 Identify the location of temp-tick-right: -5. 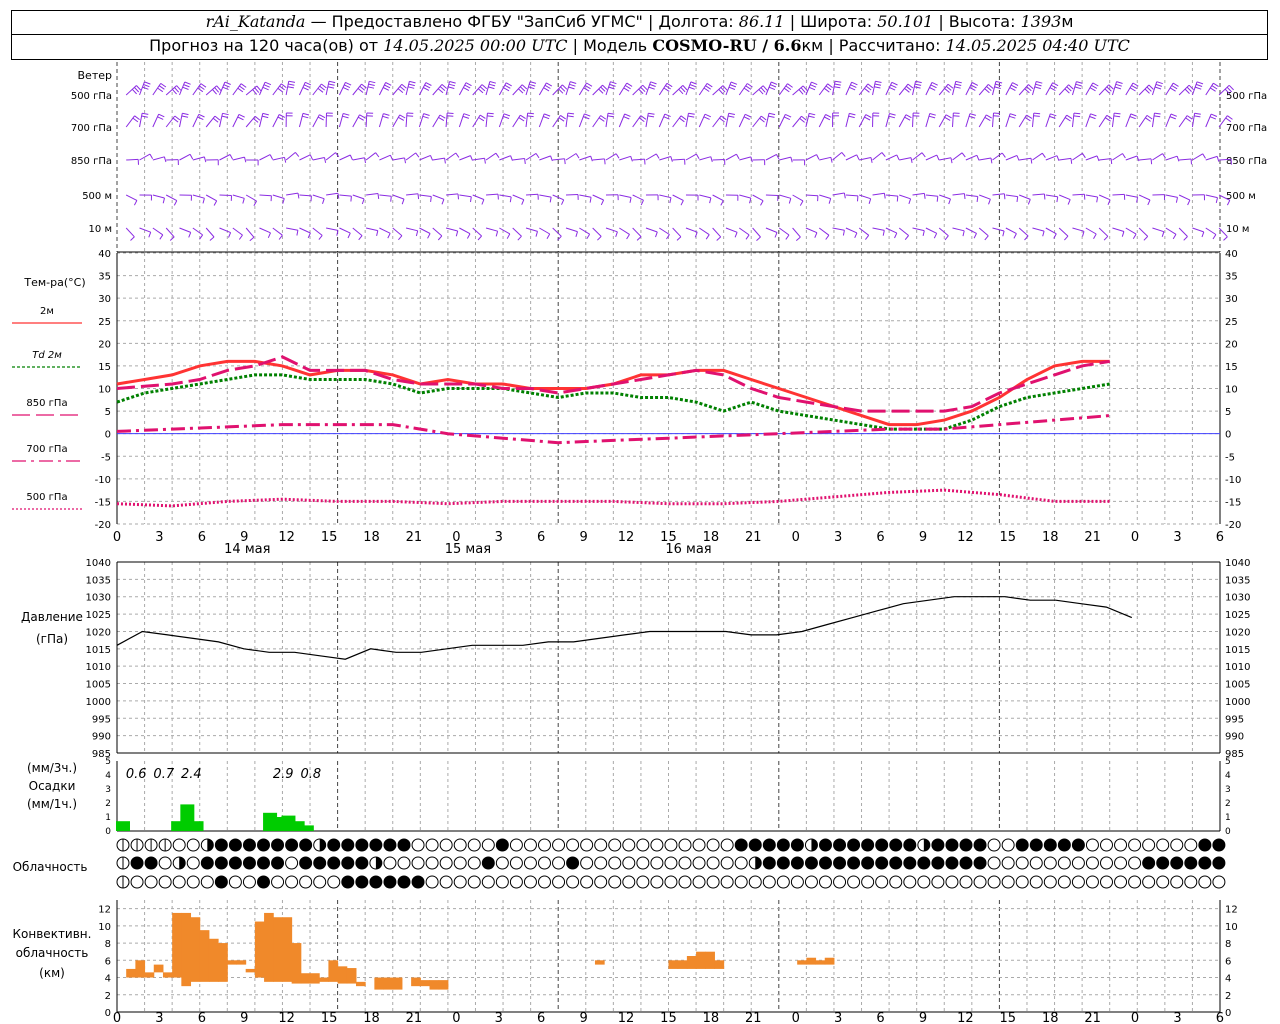
(1230, 457).